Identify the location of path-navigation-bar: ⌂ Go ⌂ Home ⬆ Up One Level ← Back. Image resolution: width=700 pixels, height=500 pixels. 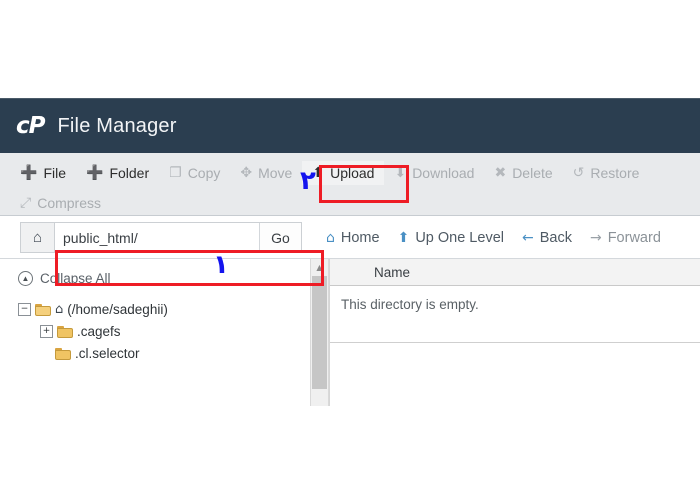
(350, 237).